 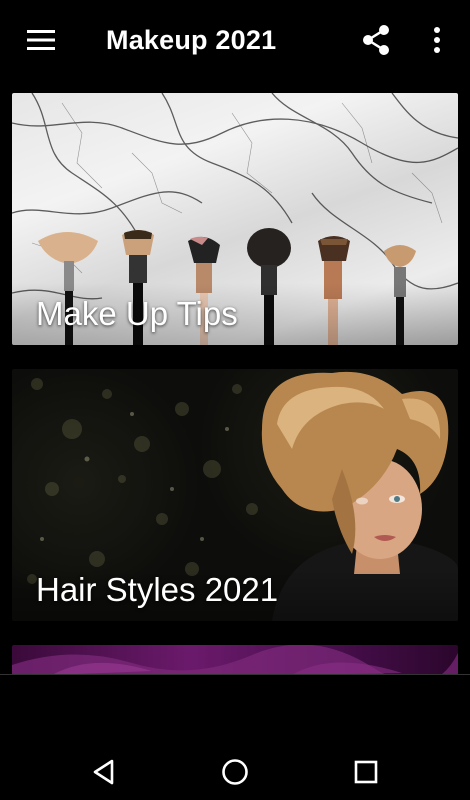 I want to click on menu-button, so click(x=41, y=40).